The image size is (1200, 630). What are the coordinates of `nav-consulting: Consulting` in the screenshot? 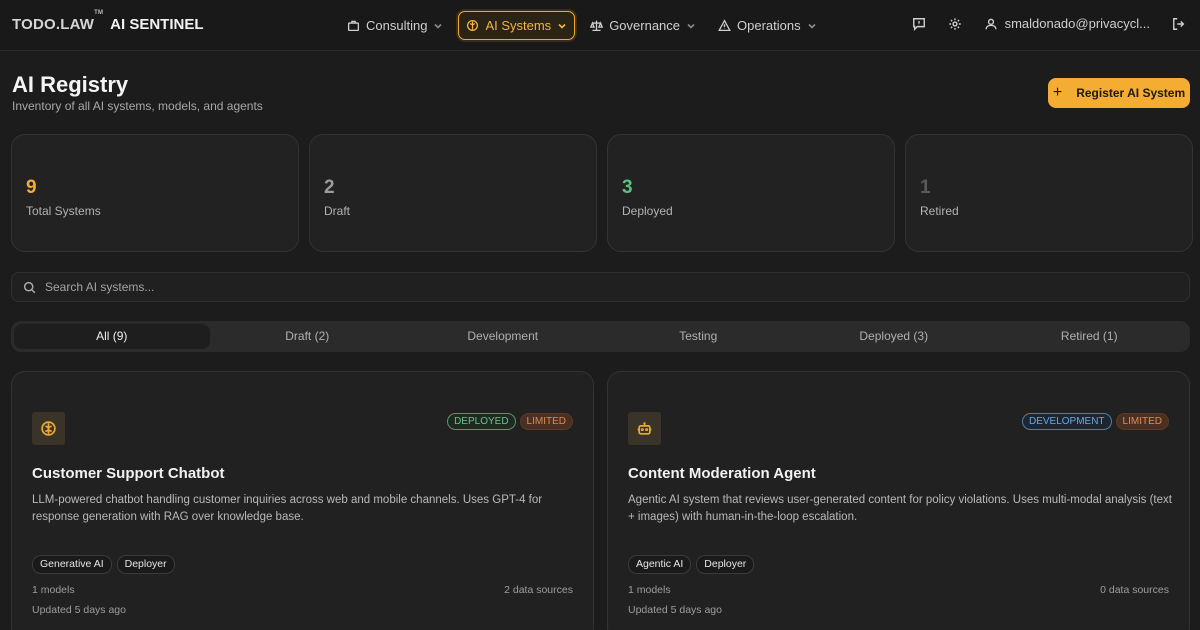 It's located at (395, 25).